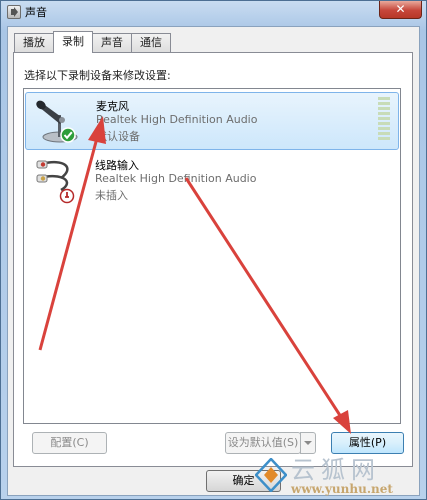 The width and height of the screenshot is (427, 500). I want to click on microphone-icon, so click(57, 121).